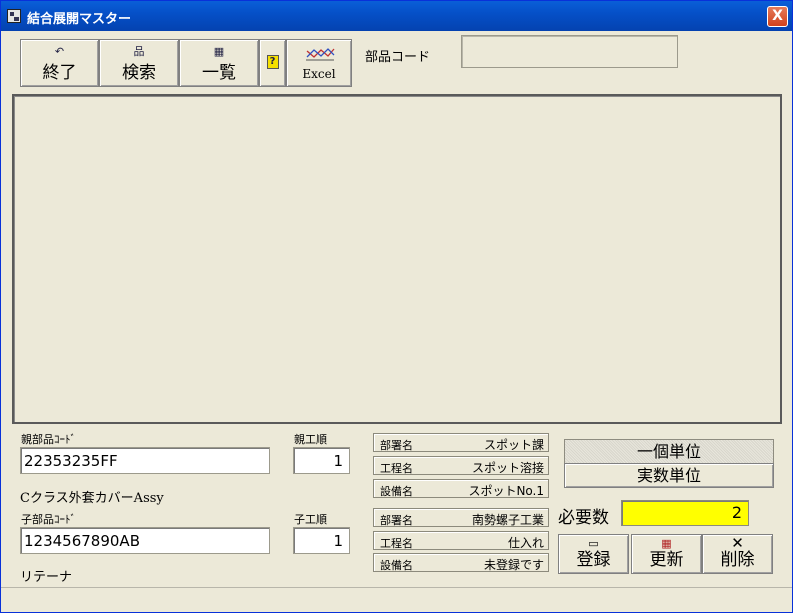  What do you see at coordinates (321, 540) in the screenshot?
I see `child-order-input: 1` at bounding box center [321, 540].